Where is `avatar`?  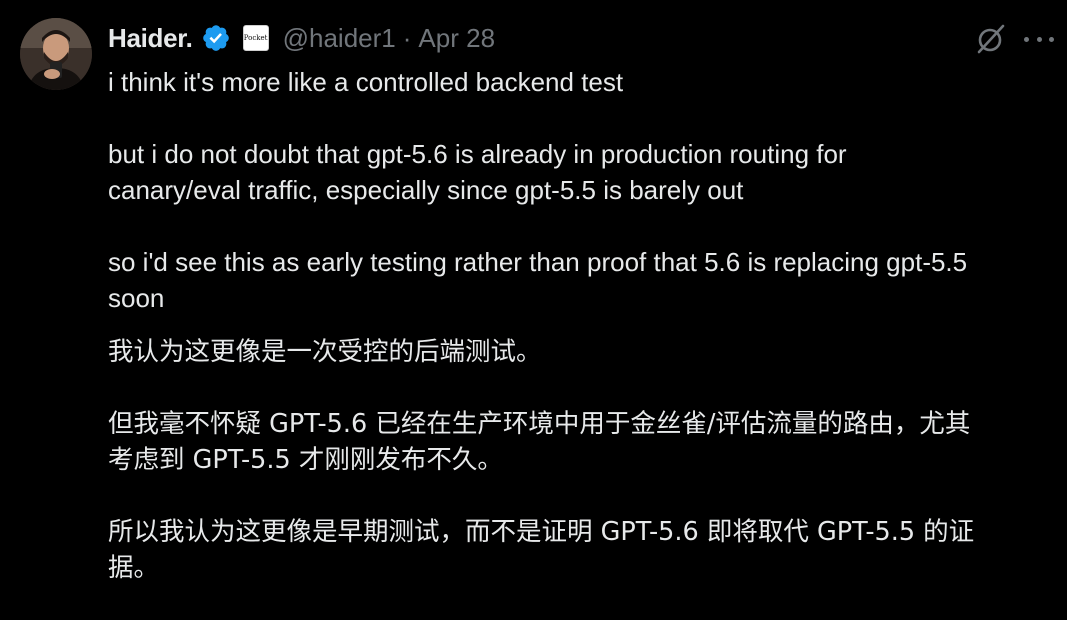 avatar is located at coordinates (56, 54).